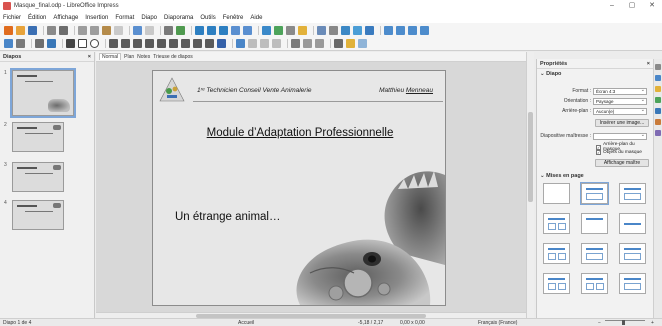  Describe the element at coordinates (118, 30) in the screenshot. I see `clone-formatting-icon` at that location.